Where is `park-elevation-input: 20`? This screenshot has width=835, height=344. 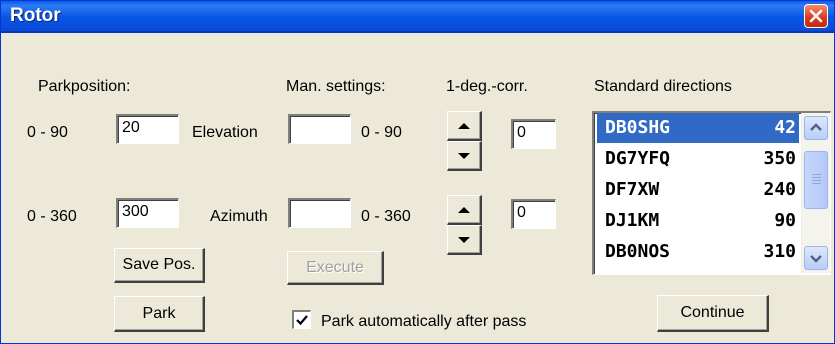 park-elevation-input: 20 is located at coordinates (147, 129).